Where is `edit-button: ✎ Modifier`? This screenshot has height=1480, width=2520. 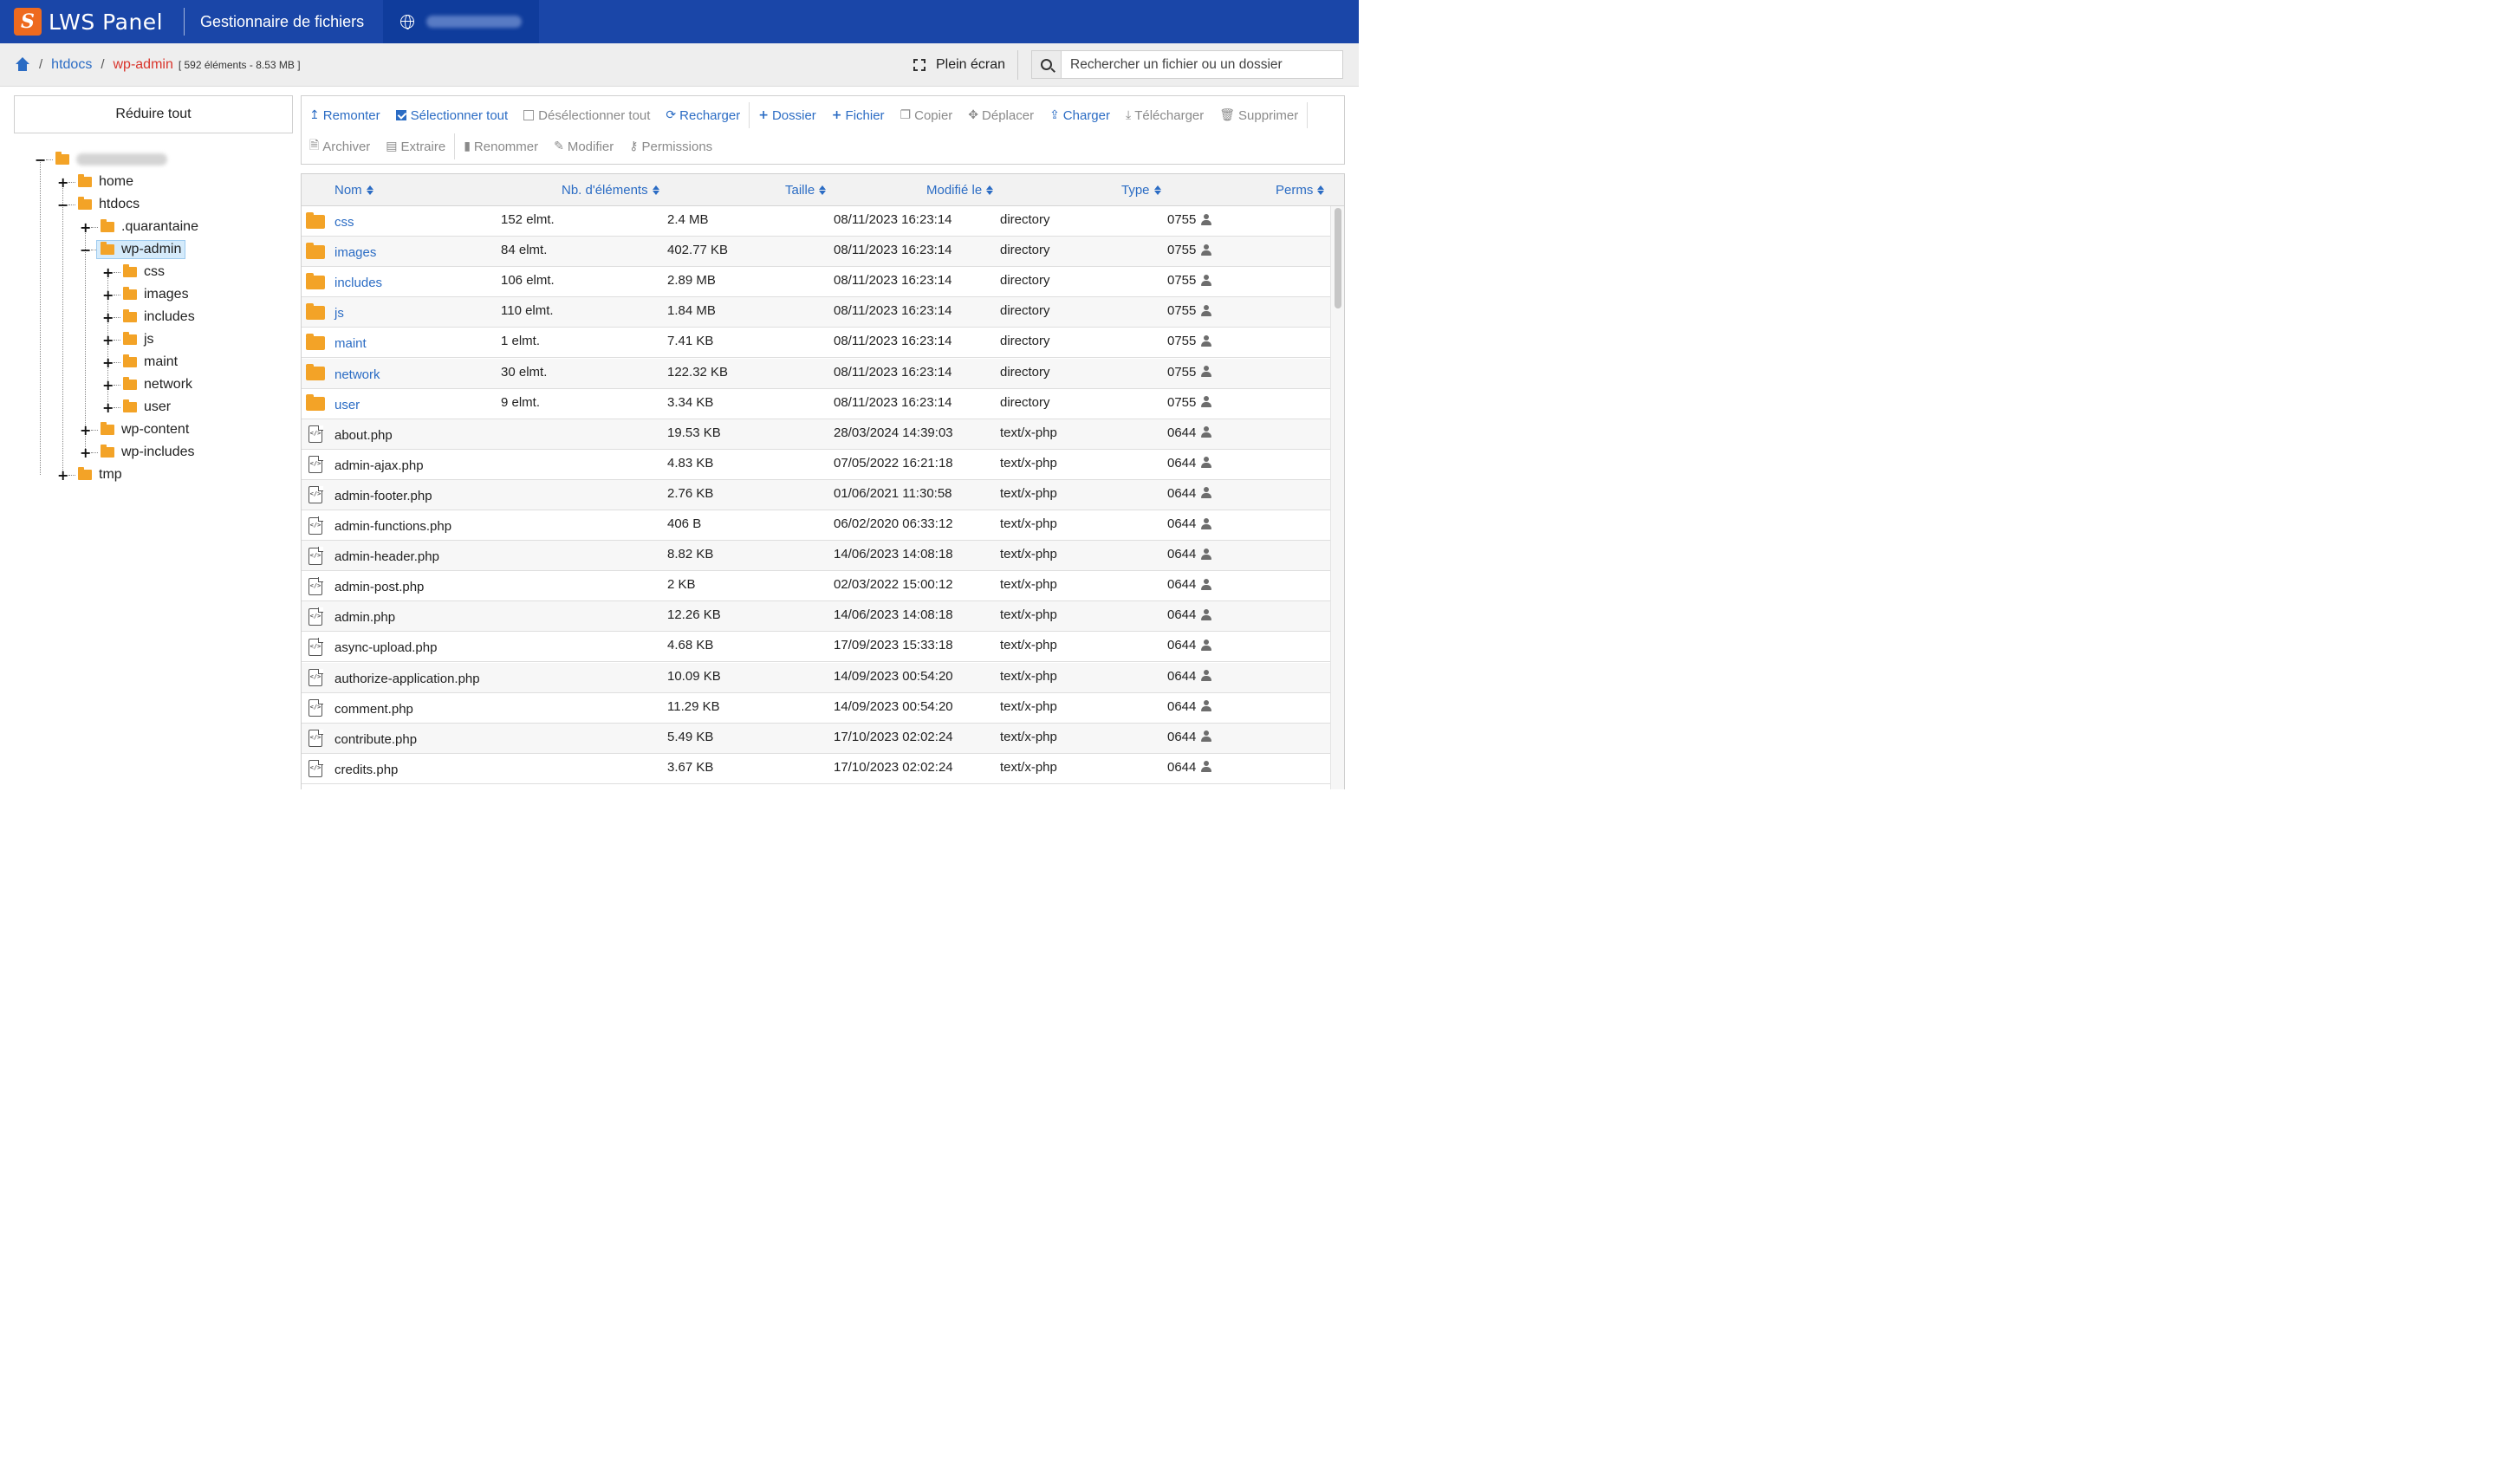
edit-button: ✎ Modifier is located at coordinates (583, 147).